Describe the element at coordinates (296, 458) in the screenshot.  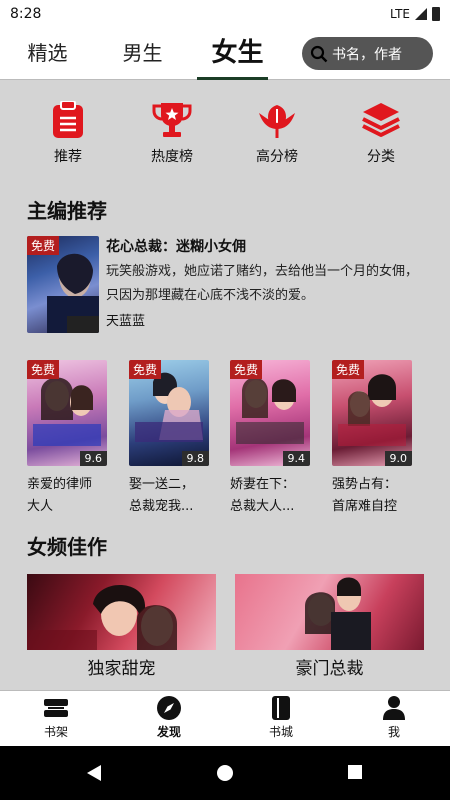
I see `score-badge: 9.4` at that location.